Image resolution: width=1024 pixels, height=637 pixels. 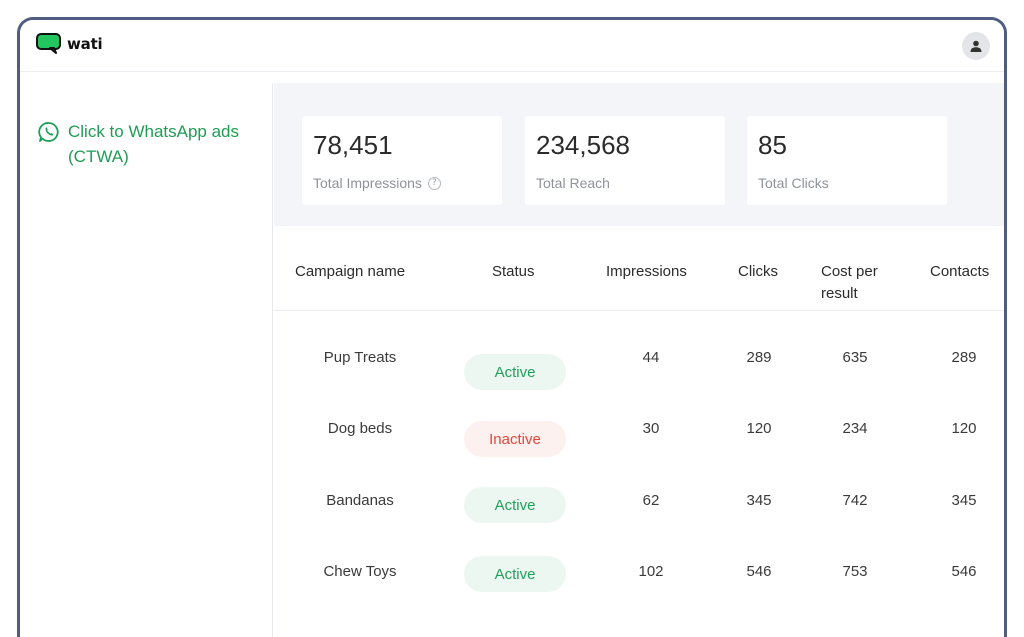 I want to click on cell-clicks: 289, so click(x=759, y=357).